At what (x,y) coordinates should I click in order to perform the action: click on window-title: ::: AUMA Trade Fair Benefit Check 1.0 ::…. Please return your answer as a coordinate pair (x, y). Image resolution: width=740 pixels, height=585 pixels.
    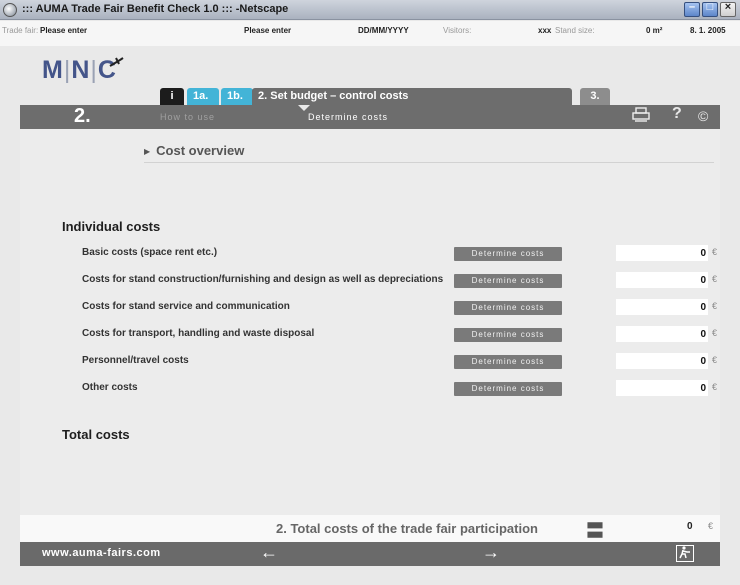
    Looking at the image, I should click on (155, 9).